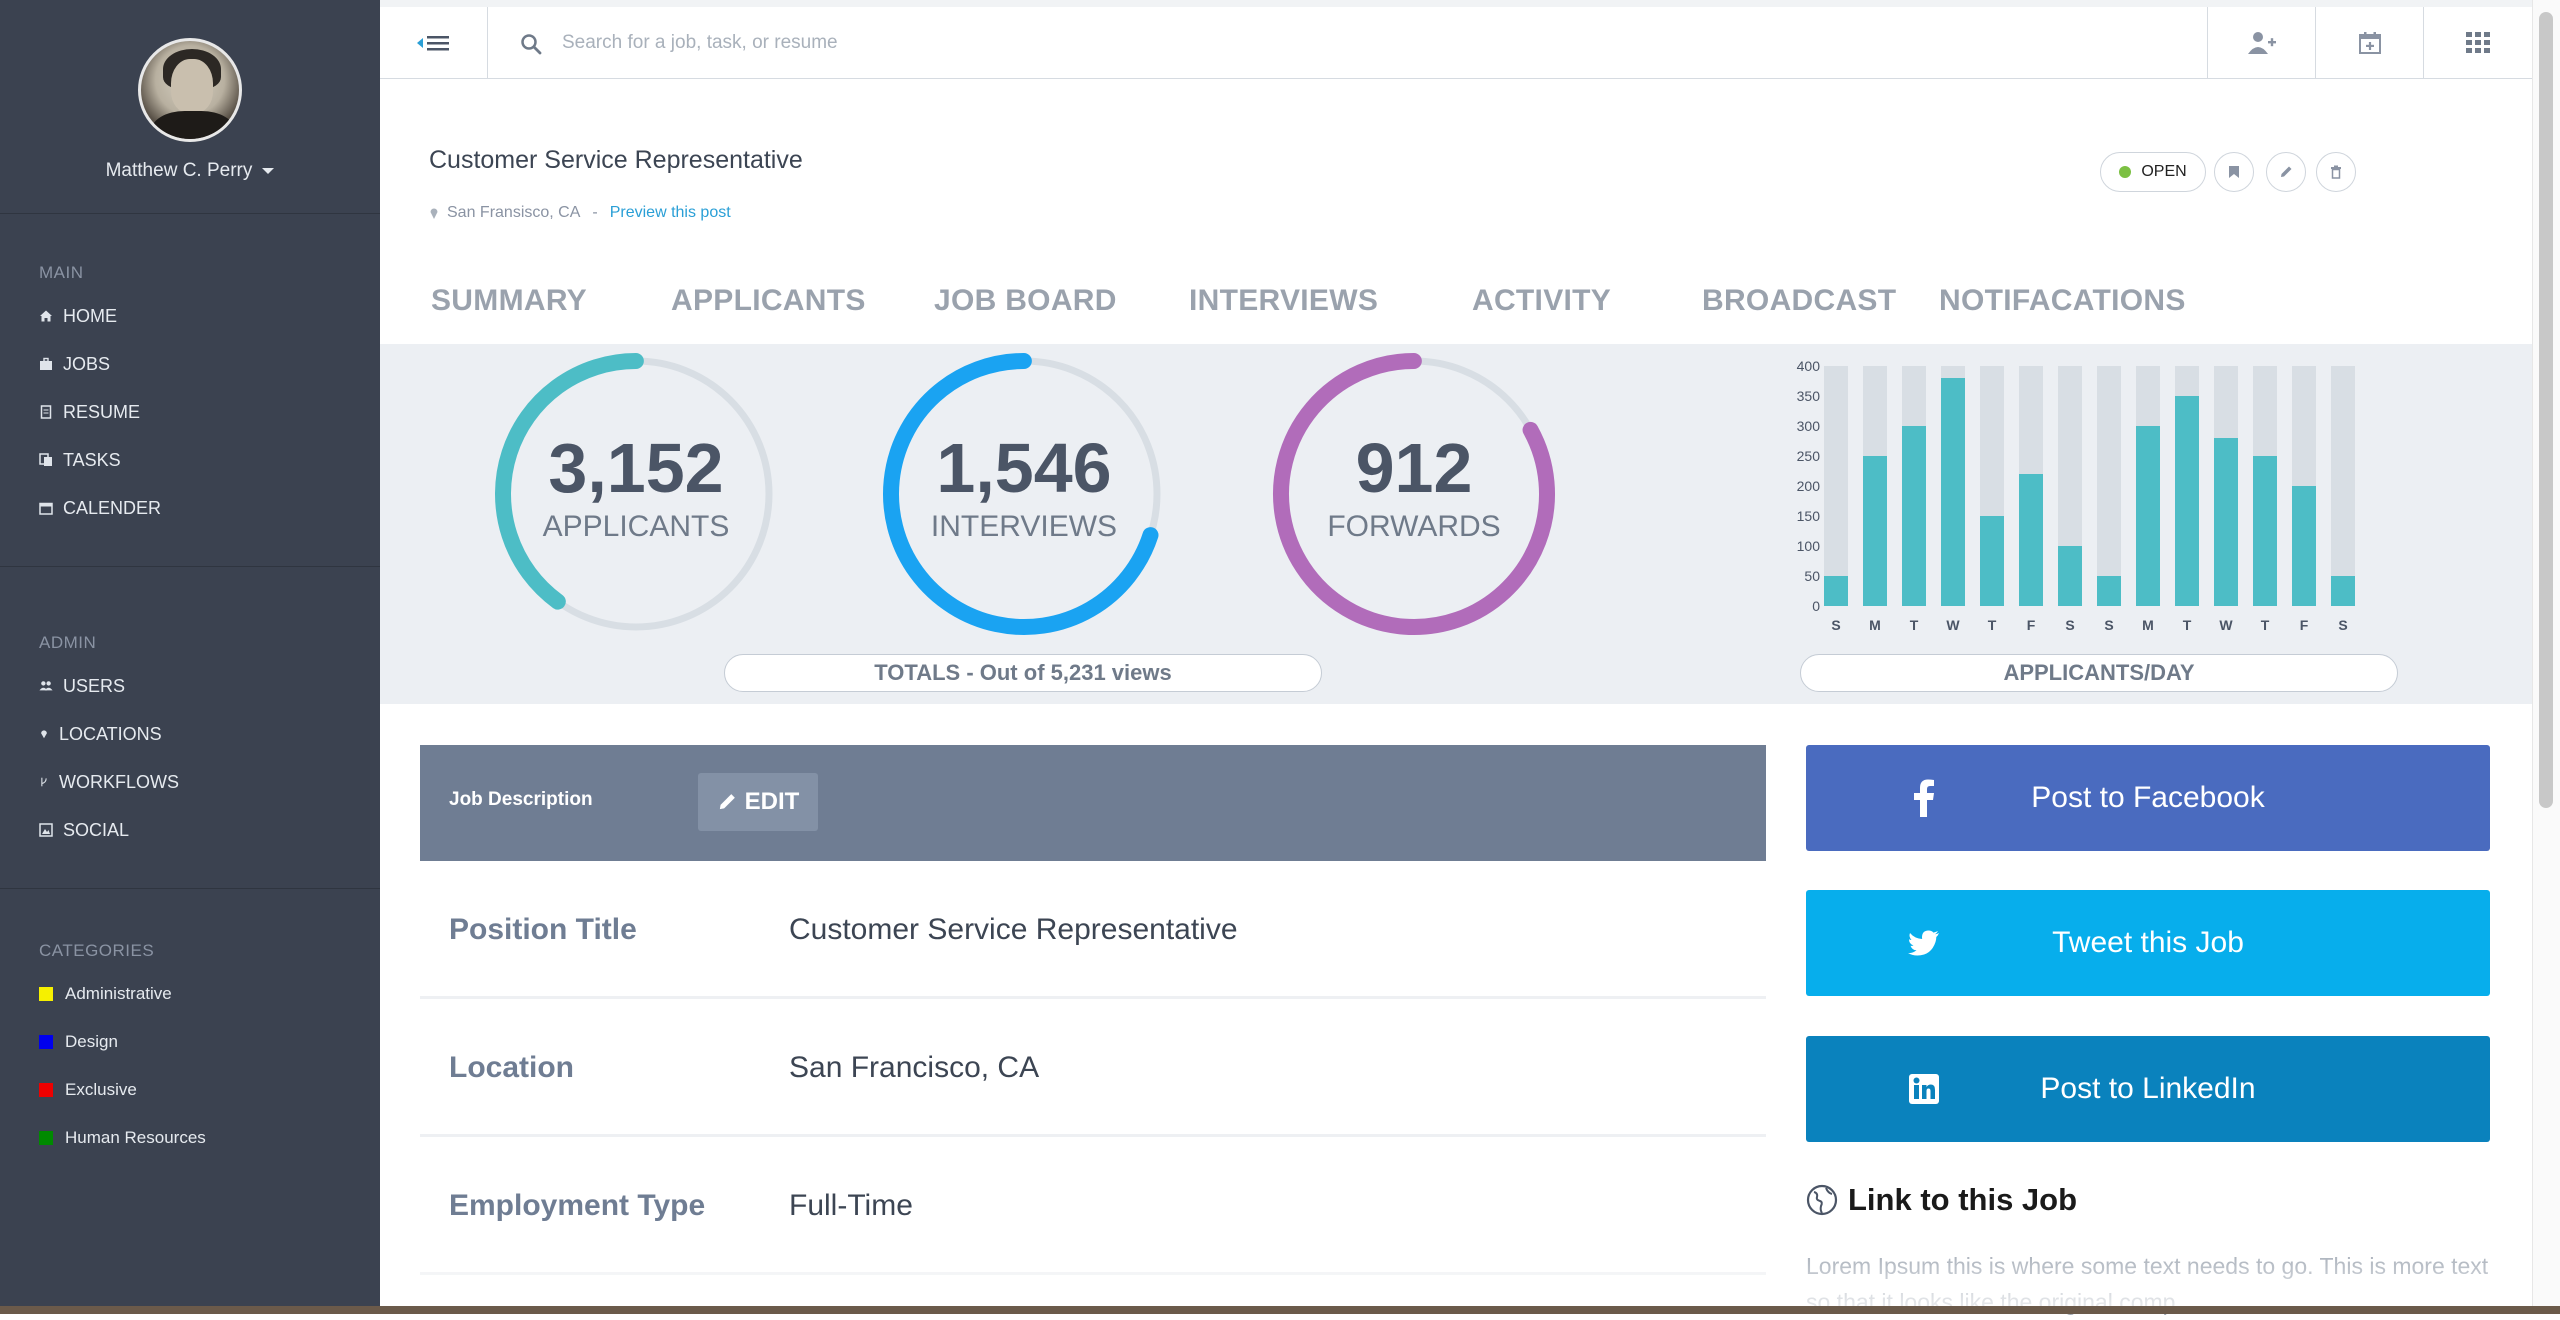  I want to click on x-tick-label: M, so click(1875, 625).